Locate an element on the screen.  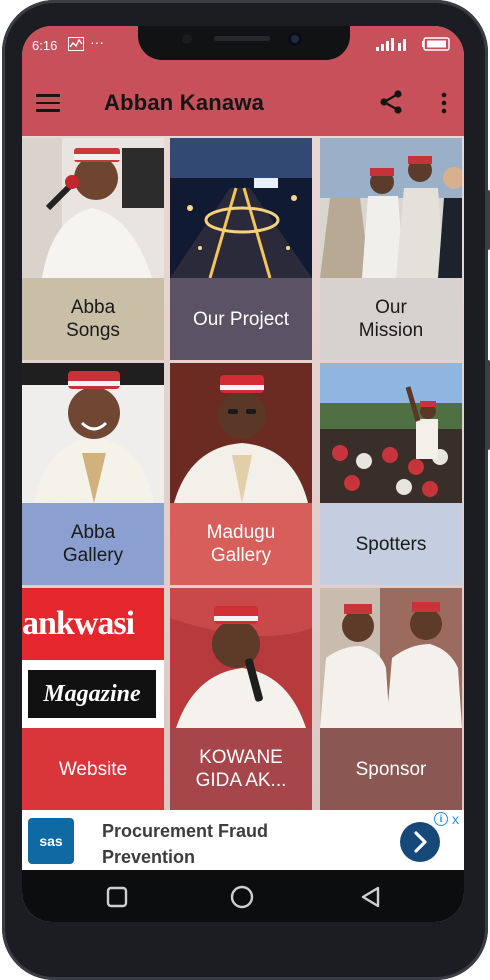
two-men-photo is located at coordinates (391, 658).